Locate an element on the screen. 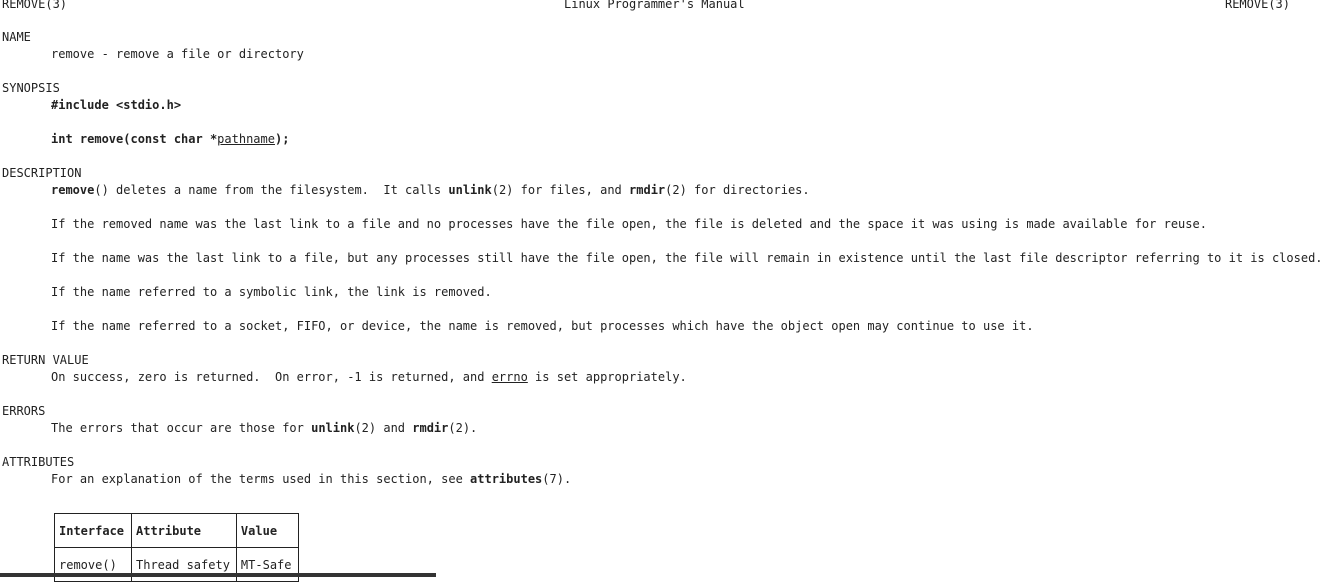 This screenshot has width=1341, height=582. table-header-row: Interface Attribute Value is located at coordinates (176, 530).